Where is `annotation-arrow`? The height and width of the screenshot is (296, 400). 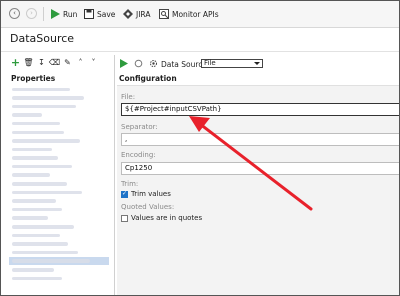
annotation-arrow is located at coordinates (251, 163).